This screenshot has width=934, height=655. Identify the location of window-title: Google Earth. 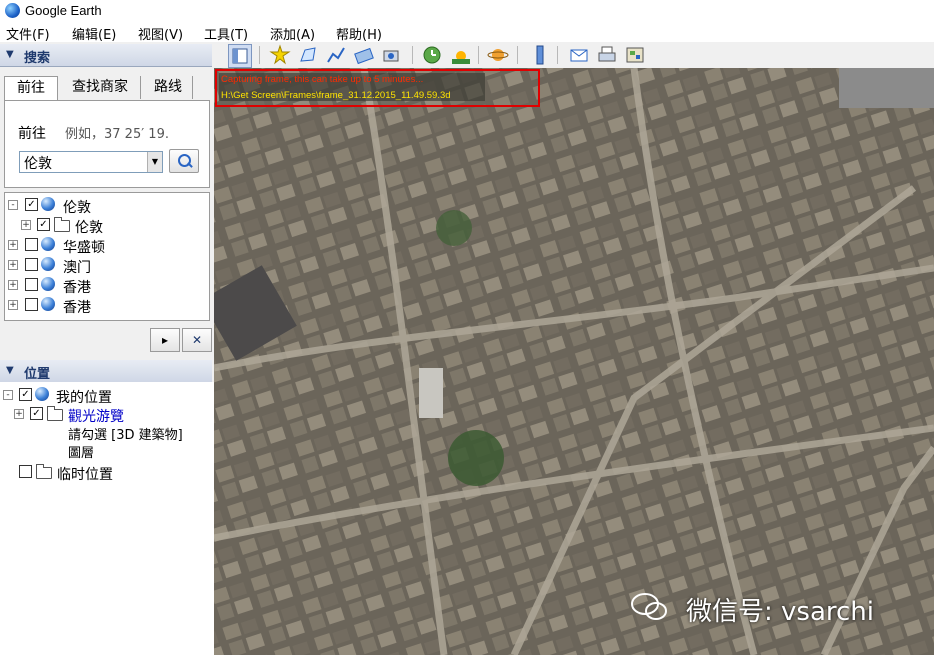
(63, 10).